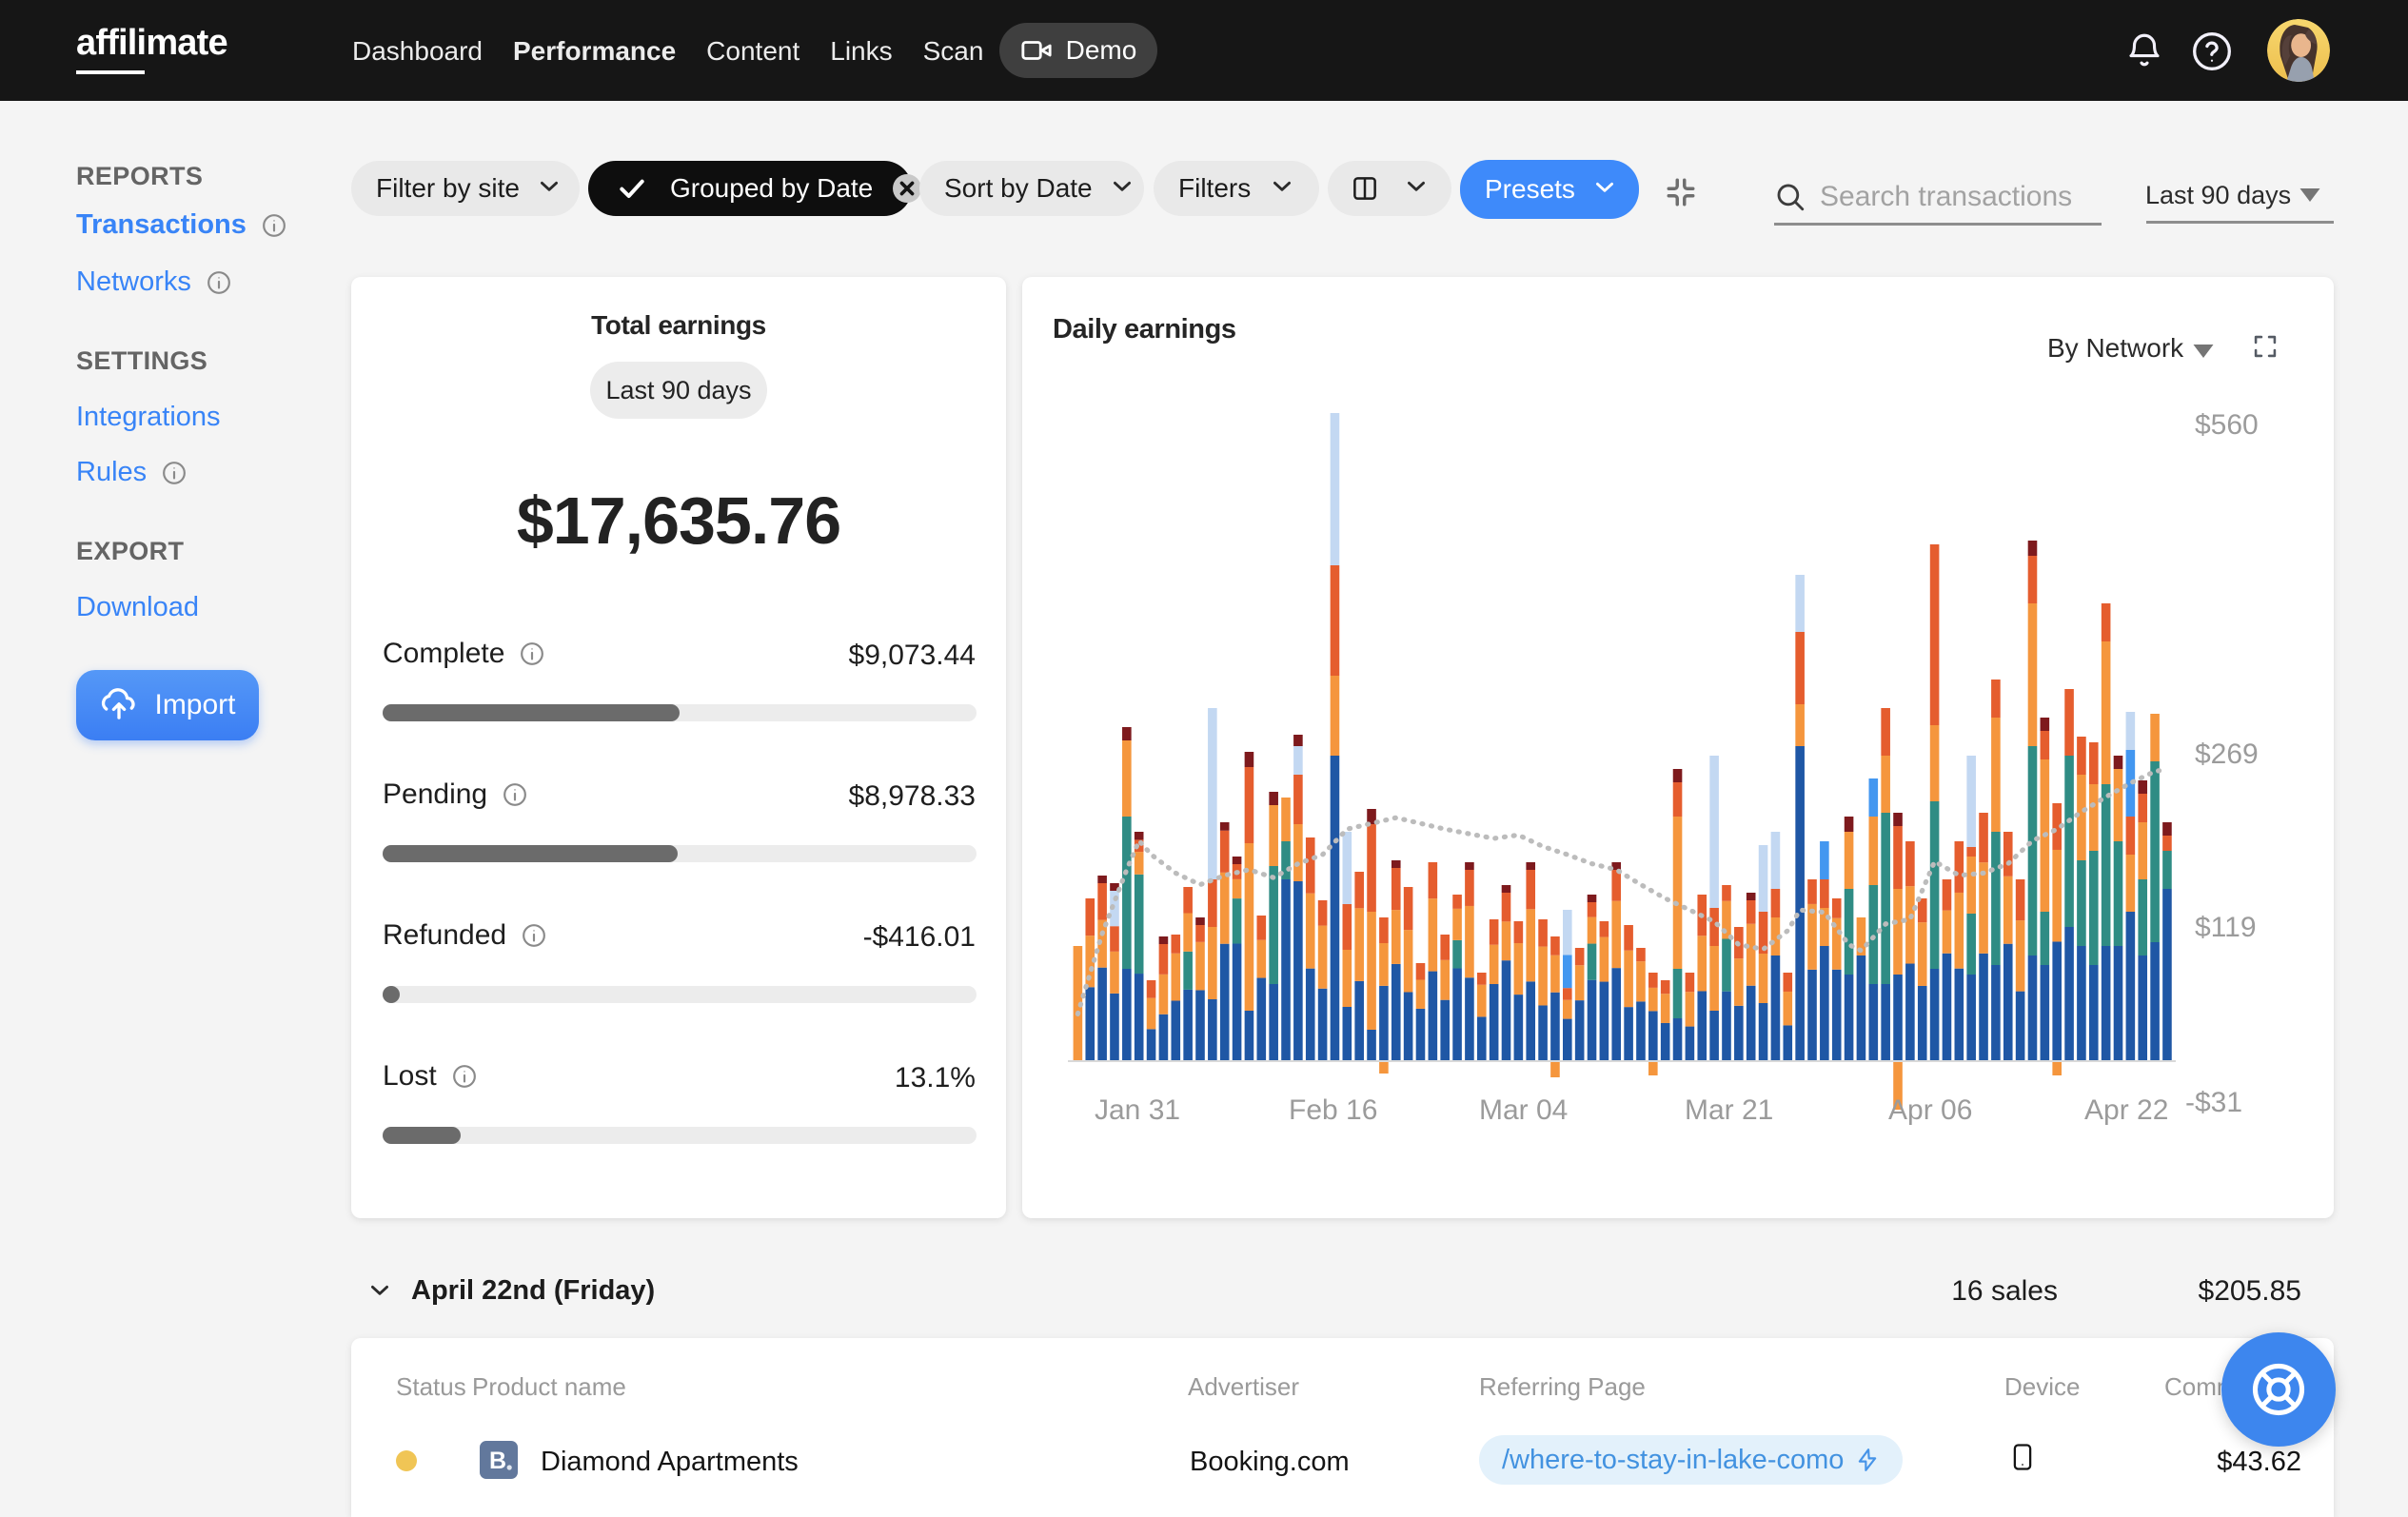  What do you see at coordinates (497, 1461) in the screenshot?
I see `svg-text: B` at bounding box center [497, 1461].